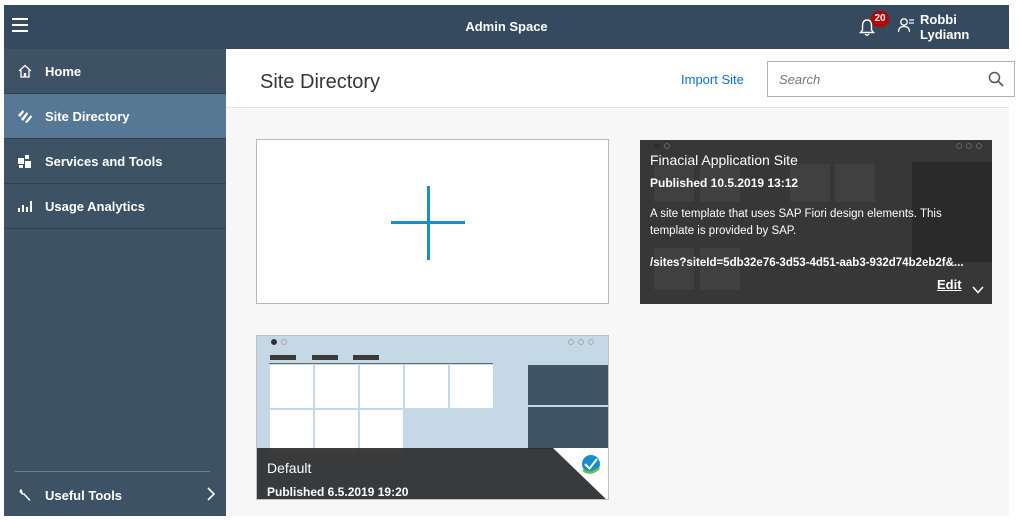 Image resolution: width=1019 pixels, height=520 pixels. Describe the element at coordinates (25, 71) in the screenshot. I see `home-icon` at that location.